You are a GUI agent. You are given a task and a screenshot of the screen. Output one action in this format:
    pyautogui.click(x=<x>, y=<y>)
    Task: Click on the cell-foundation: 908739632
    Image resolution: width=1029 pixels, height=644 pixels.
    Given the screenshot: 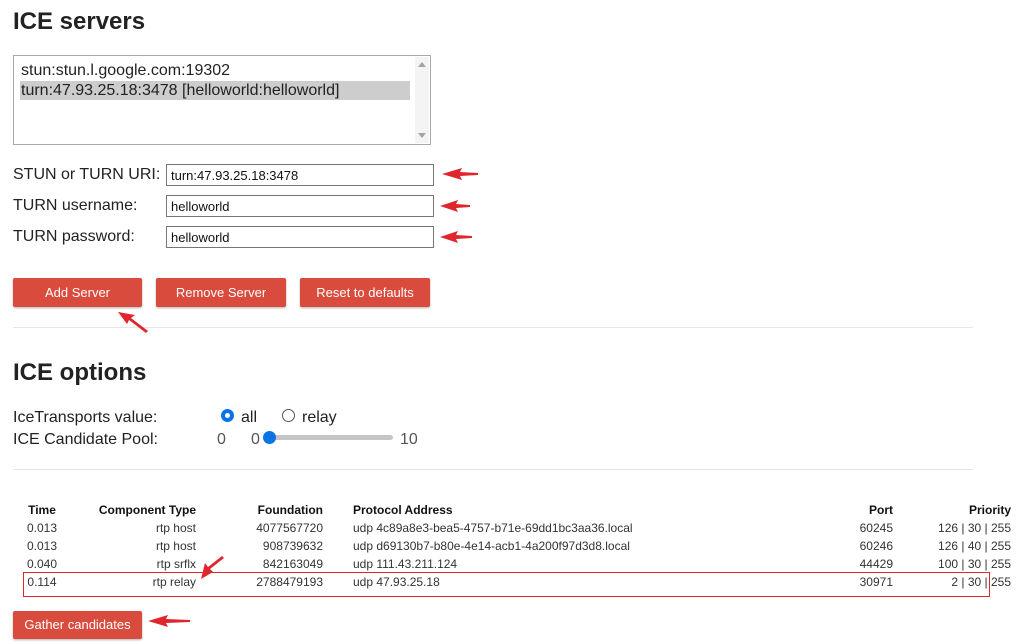 What is the action you would take?
    pyautogui.click(x=292, y=546)
    